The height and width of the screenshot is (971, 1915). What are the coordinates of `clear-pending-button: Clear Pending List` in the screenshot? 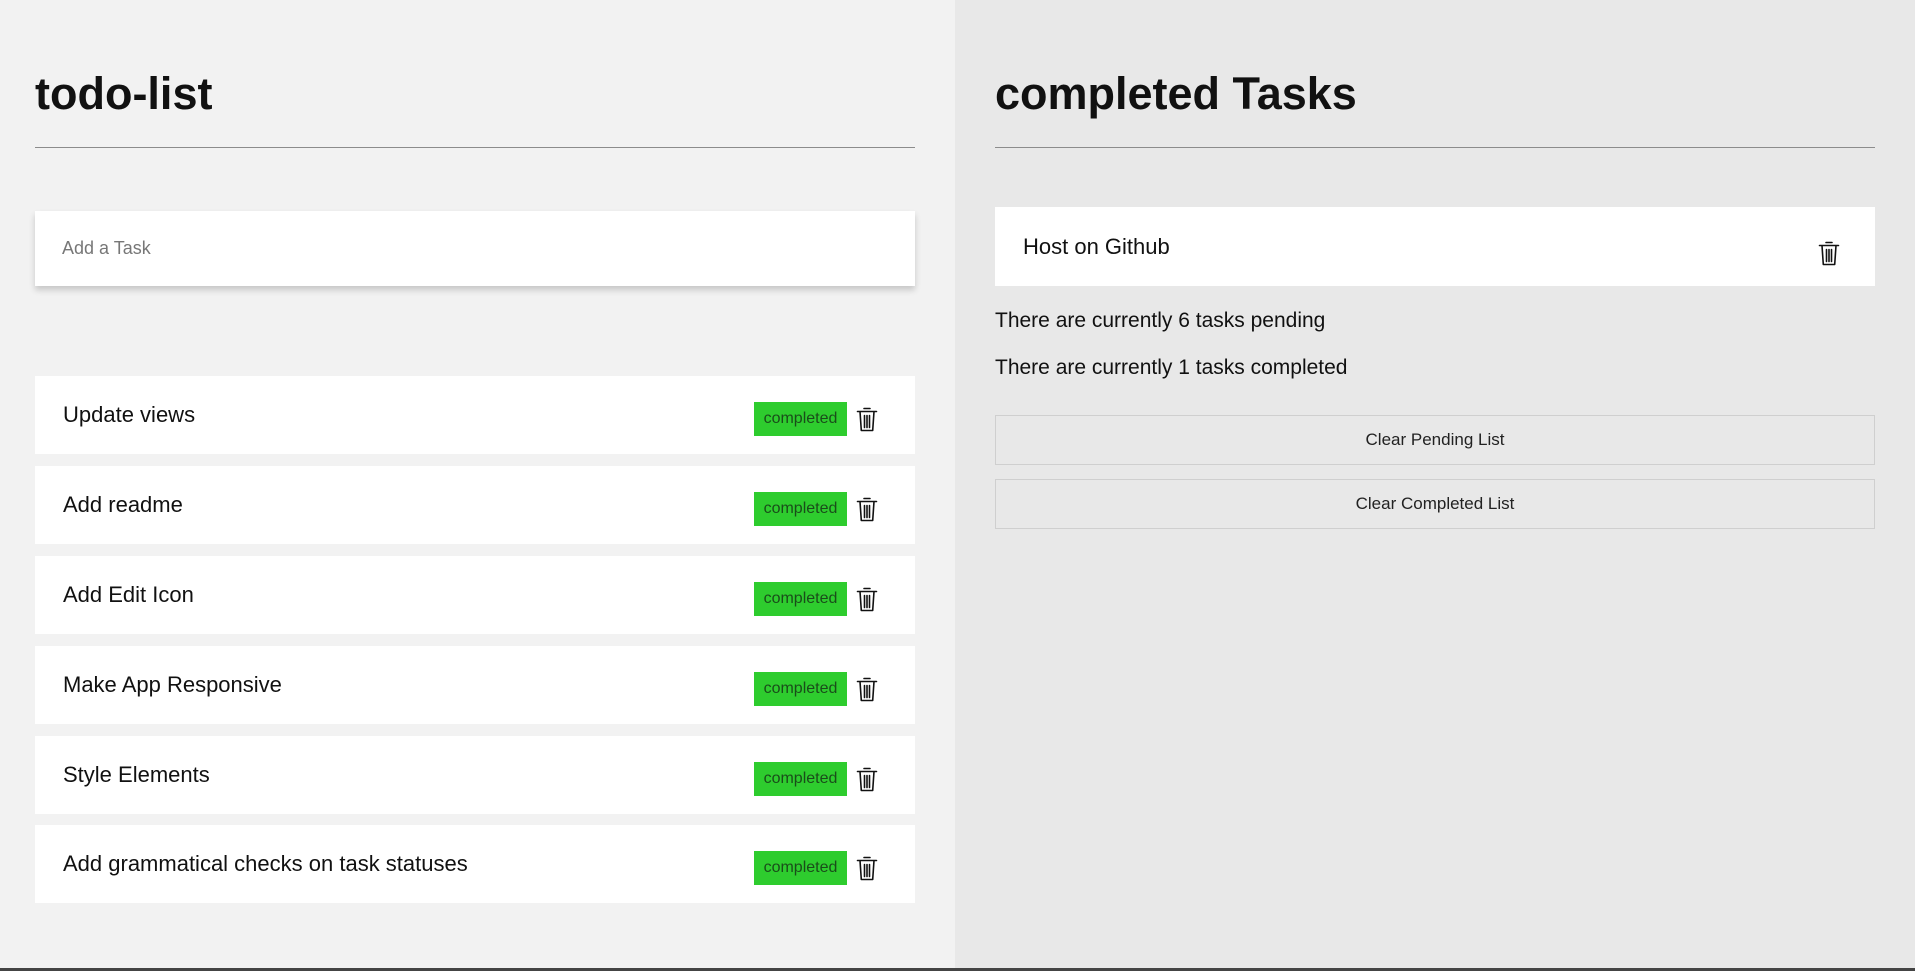 It's located at (1435, 440).